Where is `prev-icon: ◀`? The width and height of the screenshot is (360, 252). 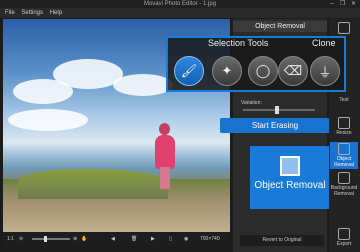 prev-icon: ◀ is located at coordinates (113, 239).